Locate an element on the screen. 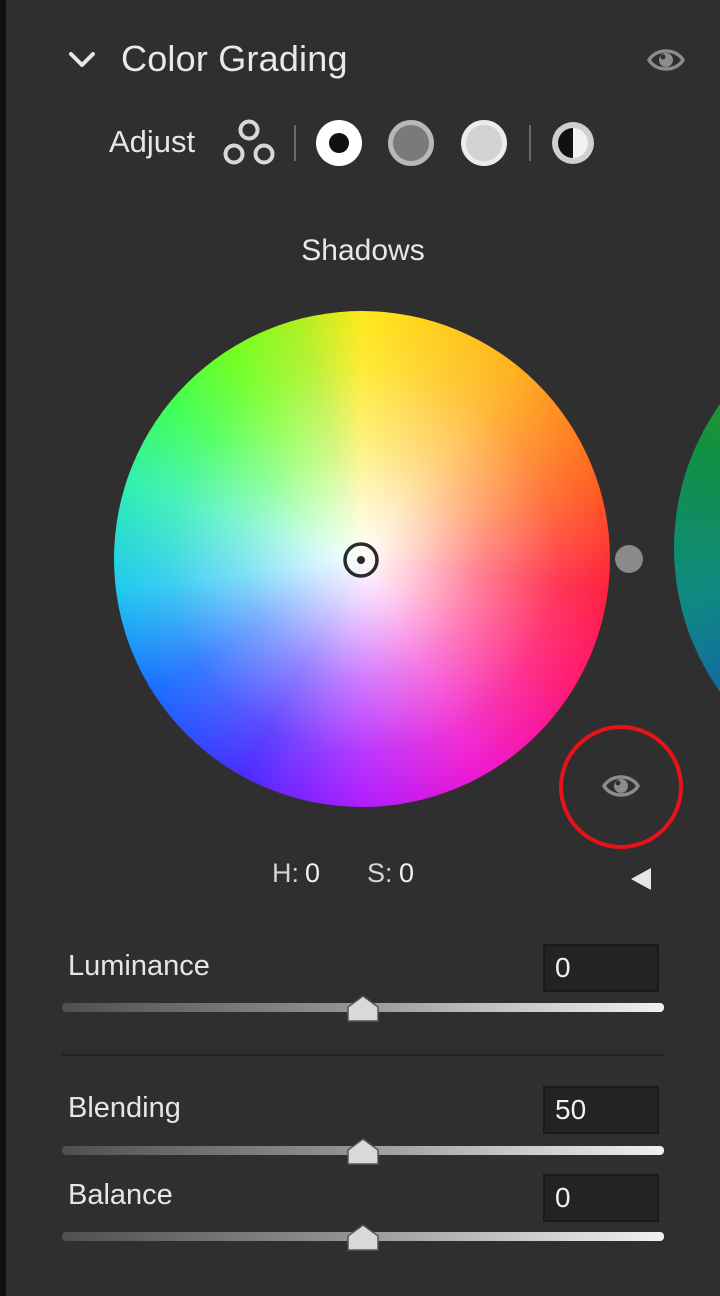 The image size is (720, 1296). adjust-label: Adjust is located at coordinates (152, 141).